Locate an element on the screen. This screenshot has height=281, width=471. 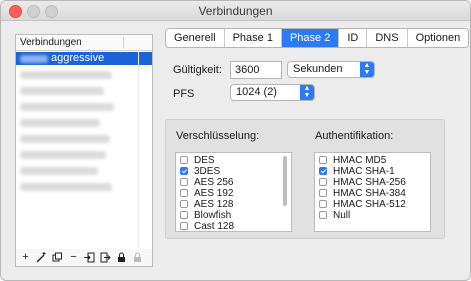
connections-list-header: Verbindungen is located at coordinates (84, 43).